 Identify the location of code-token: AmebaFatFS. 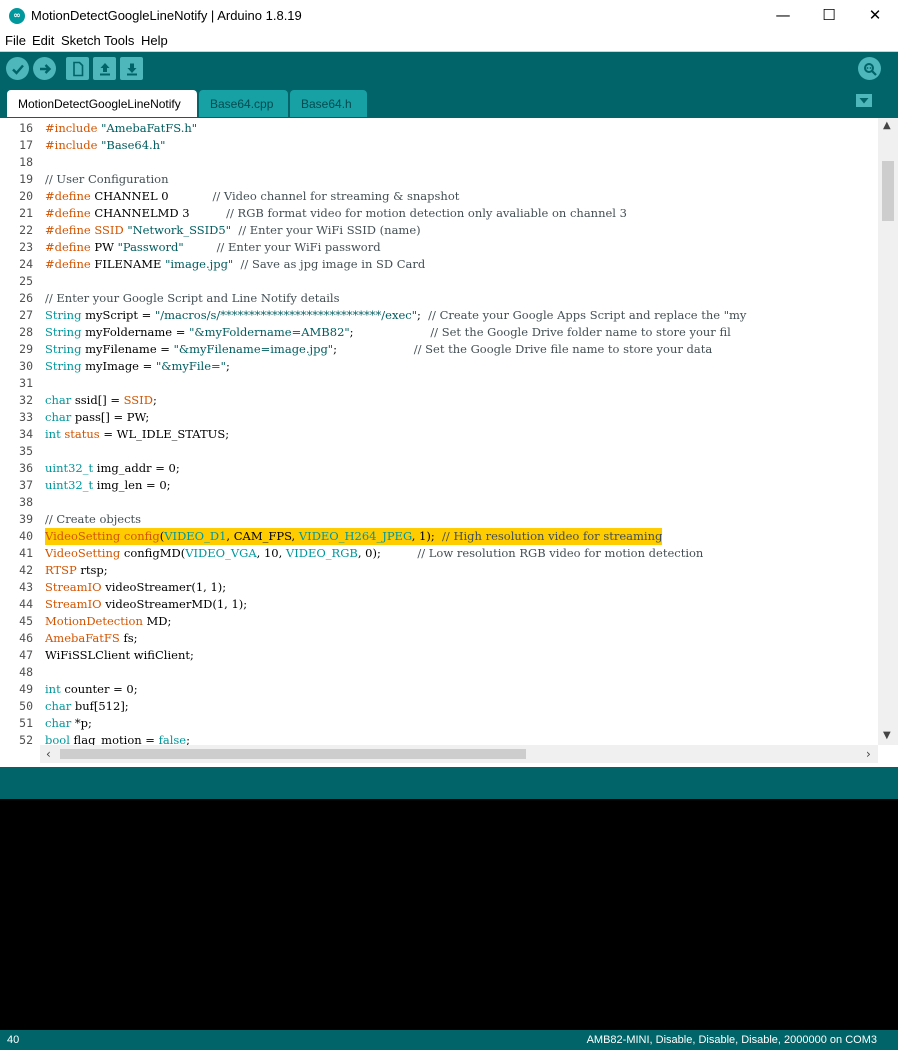
(84, 638).